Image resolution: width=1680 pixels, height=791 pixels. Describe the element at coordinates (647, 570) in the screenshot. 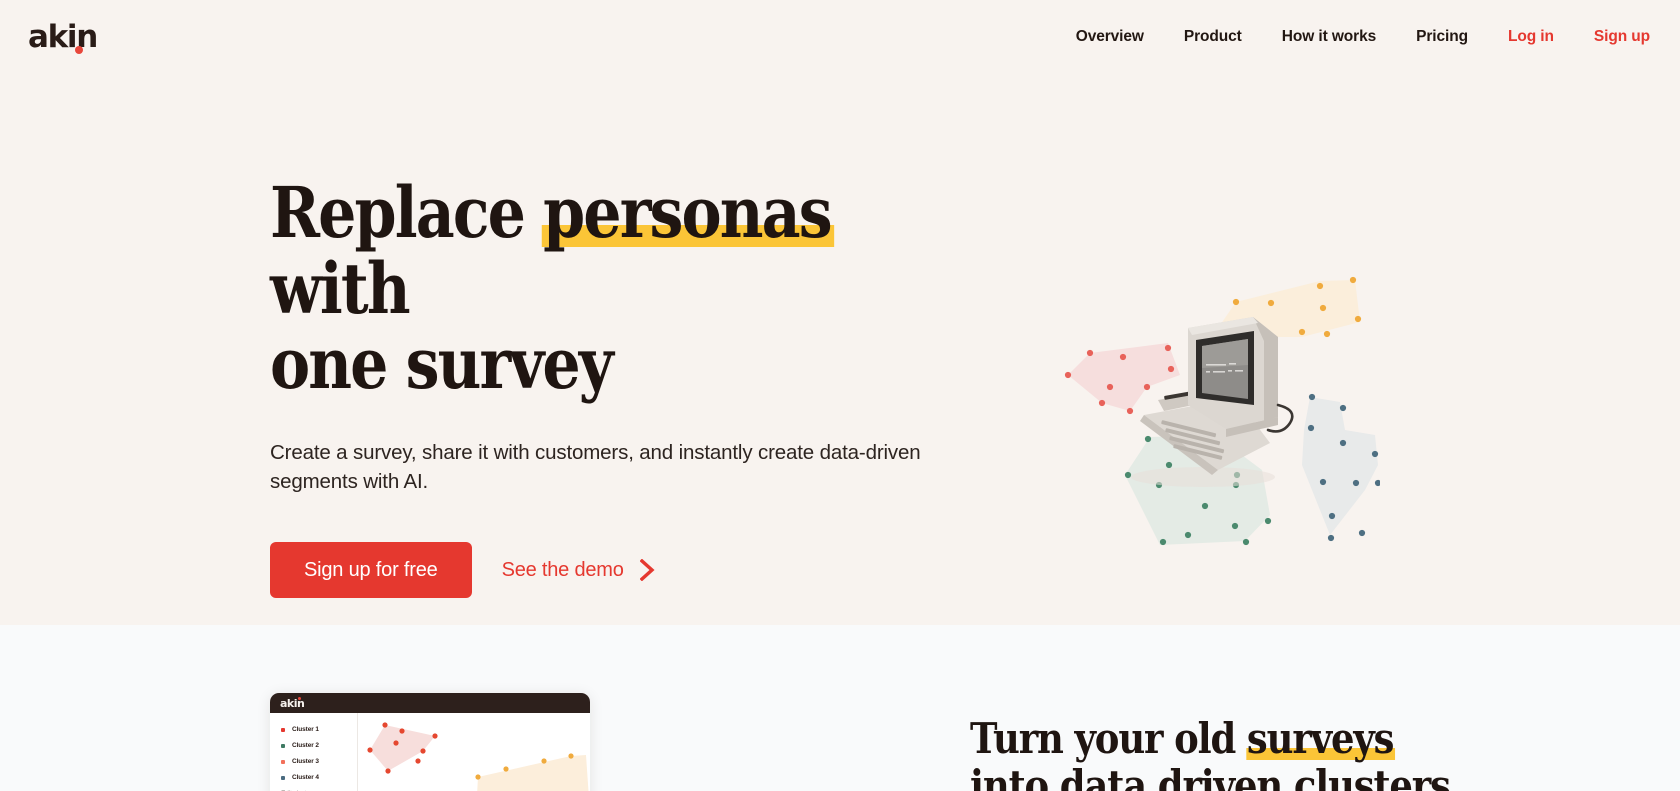

I see `chevron-right-icon` at that location.